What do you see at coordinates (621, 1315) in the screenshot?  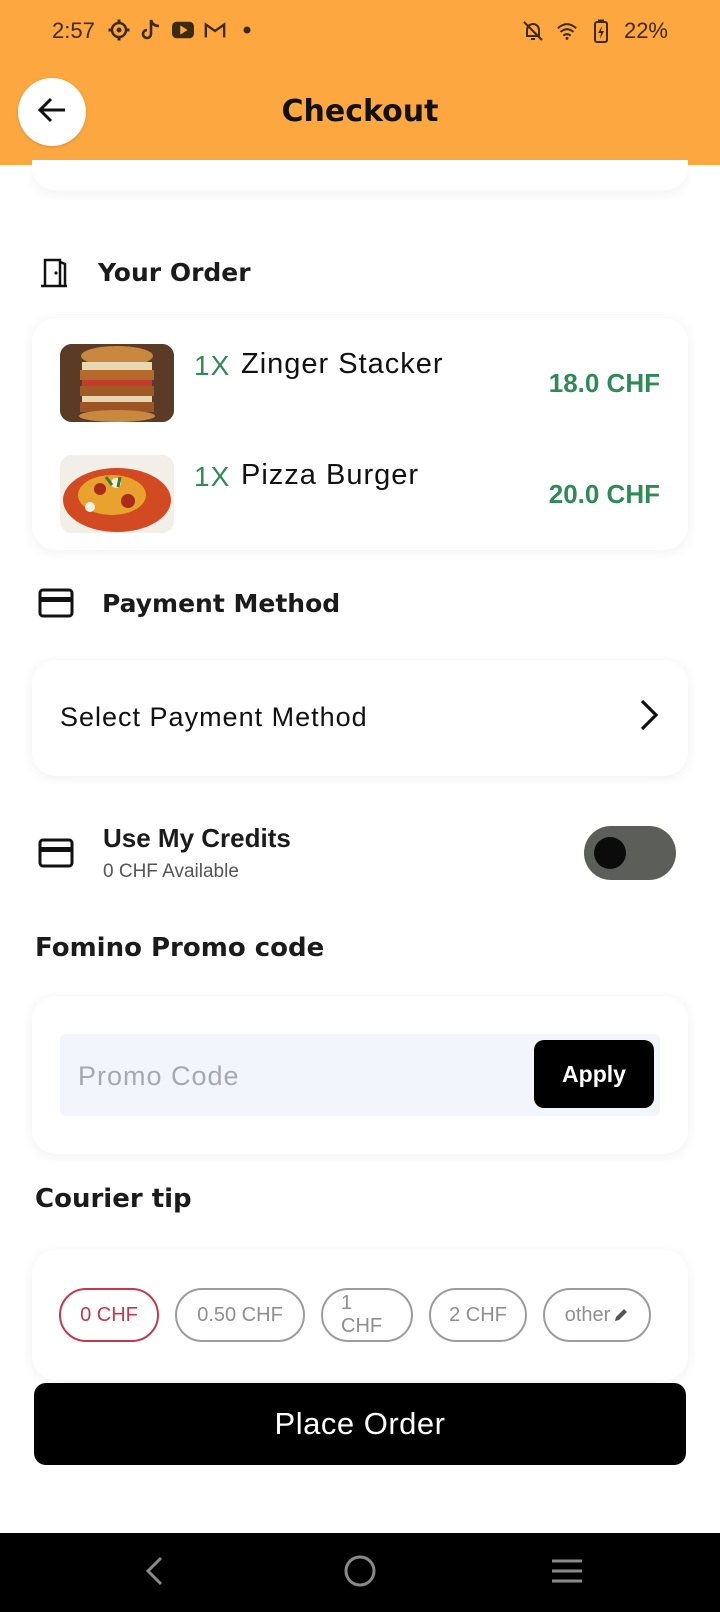 I see `pencil-icon` at bounding box center [621, 1315].